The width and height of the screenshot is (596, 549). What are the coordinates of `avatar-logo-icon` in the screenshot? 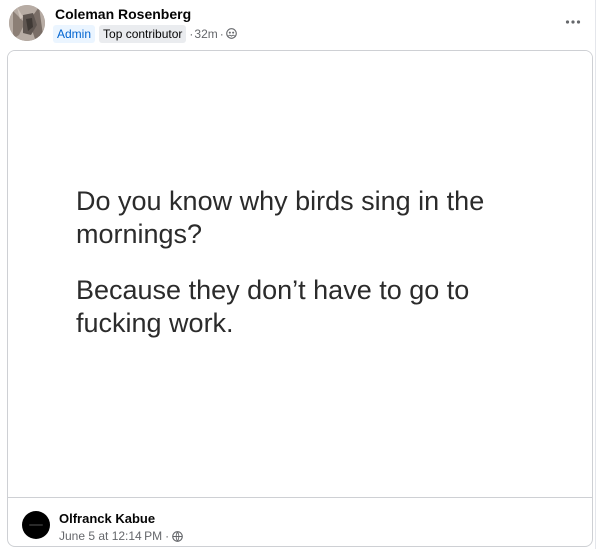 It's located at (36, 525).